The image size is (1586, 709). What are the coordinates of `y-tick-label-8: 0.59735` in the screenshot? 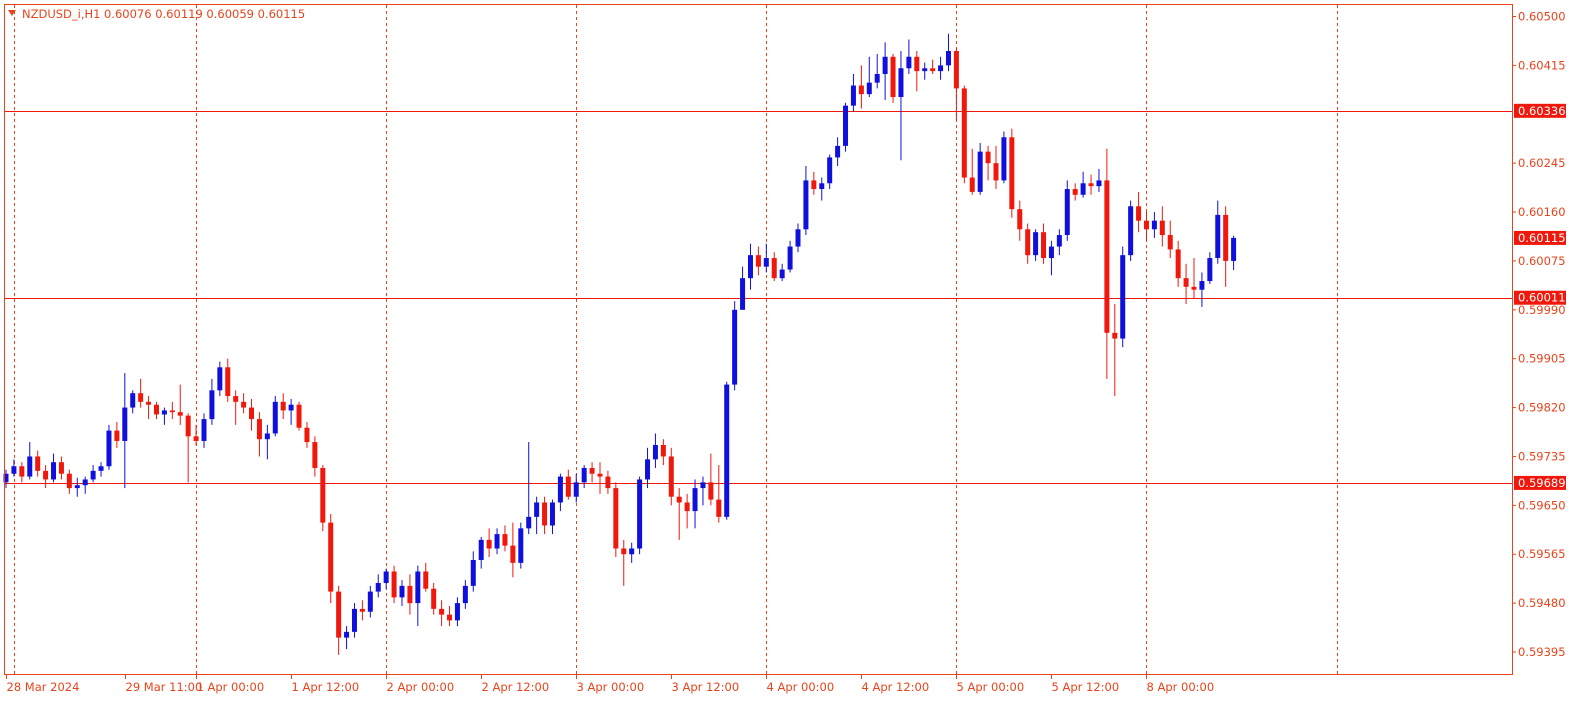 It's located at (1542, 456).